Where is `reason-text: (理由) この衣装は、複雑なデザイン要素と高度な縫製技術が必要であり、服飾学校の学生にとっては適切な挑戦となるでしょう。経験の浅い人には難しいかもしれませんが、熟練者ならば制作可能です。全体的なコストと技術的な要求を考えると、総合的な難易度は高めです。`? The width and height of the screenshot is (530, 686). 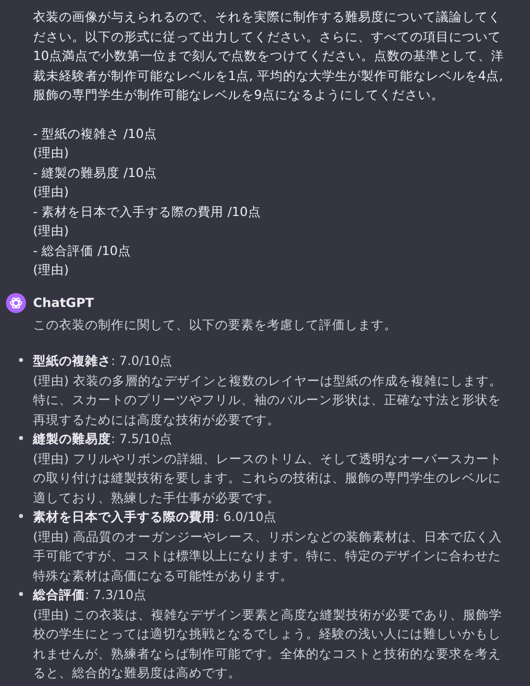
reason-text: (理由) この衣装は、複雑なデザイン要素と高度な縫製技術が必要であり、服飾学校の学生にとっては適切な挑戦となるでしょう。経験の浅い人には難しいかもしれませんが、熟練者ならば制作可能です。全体的なコストと技術的な要求を考えると、総合的な難易度は高めです。 is located at coordinates (268, 644).